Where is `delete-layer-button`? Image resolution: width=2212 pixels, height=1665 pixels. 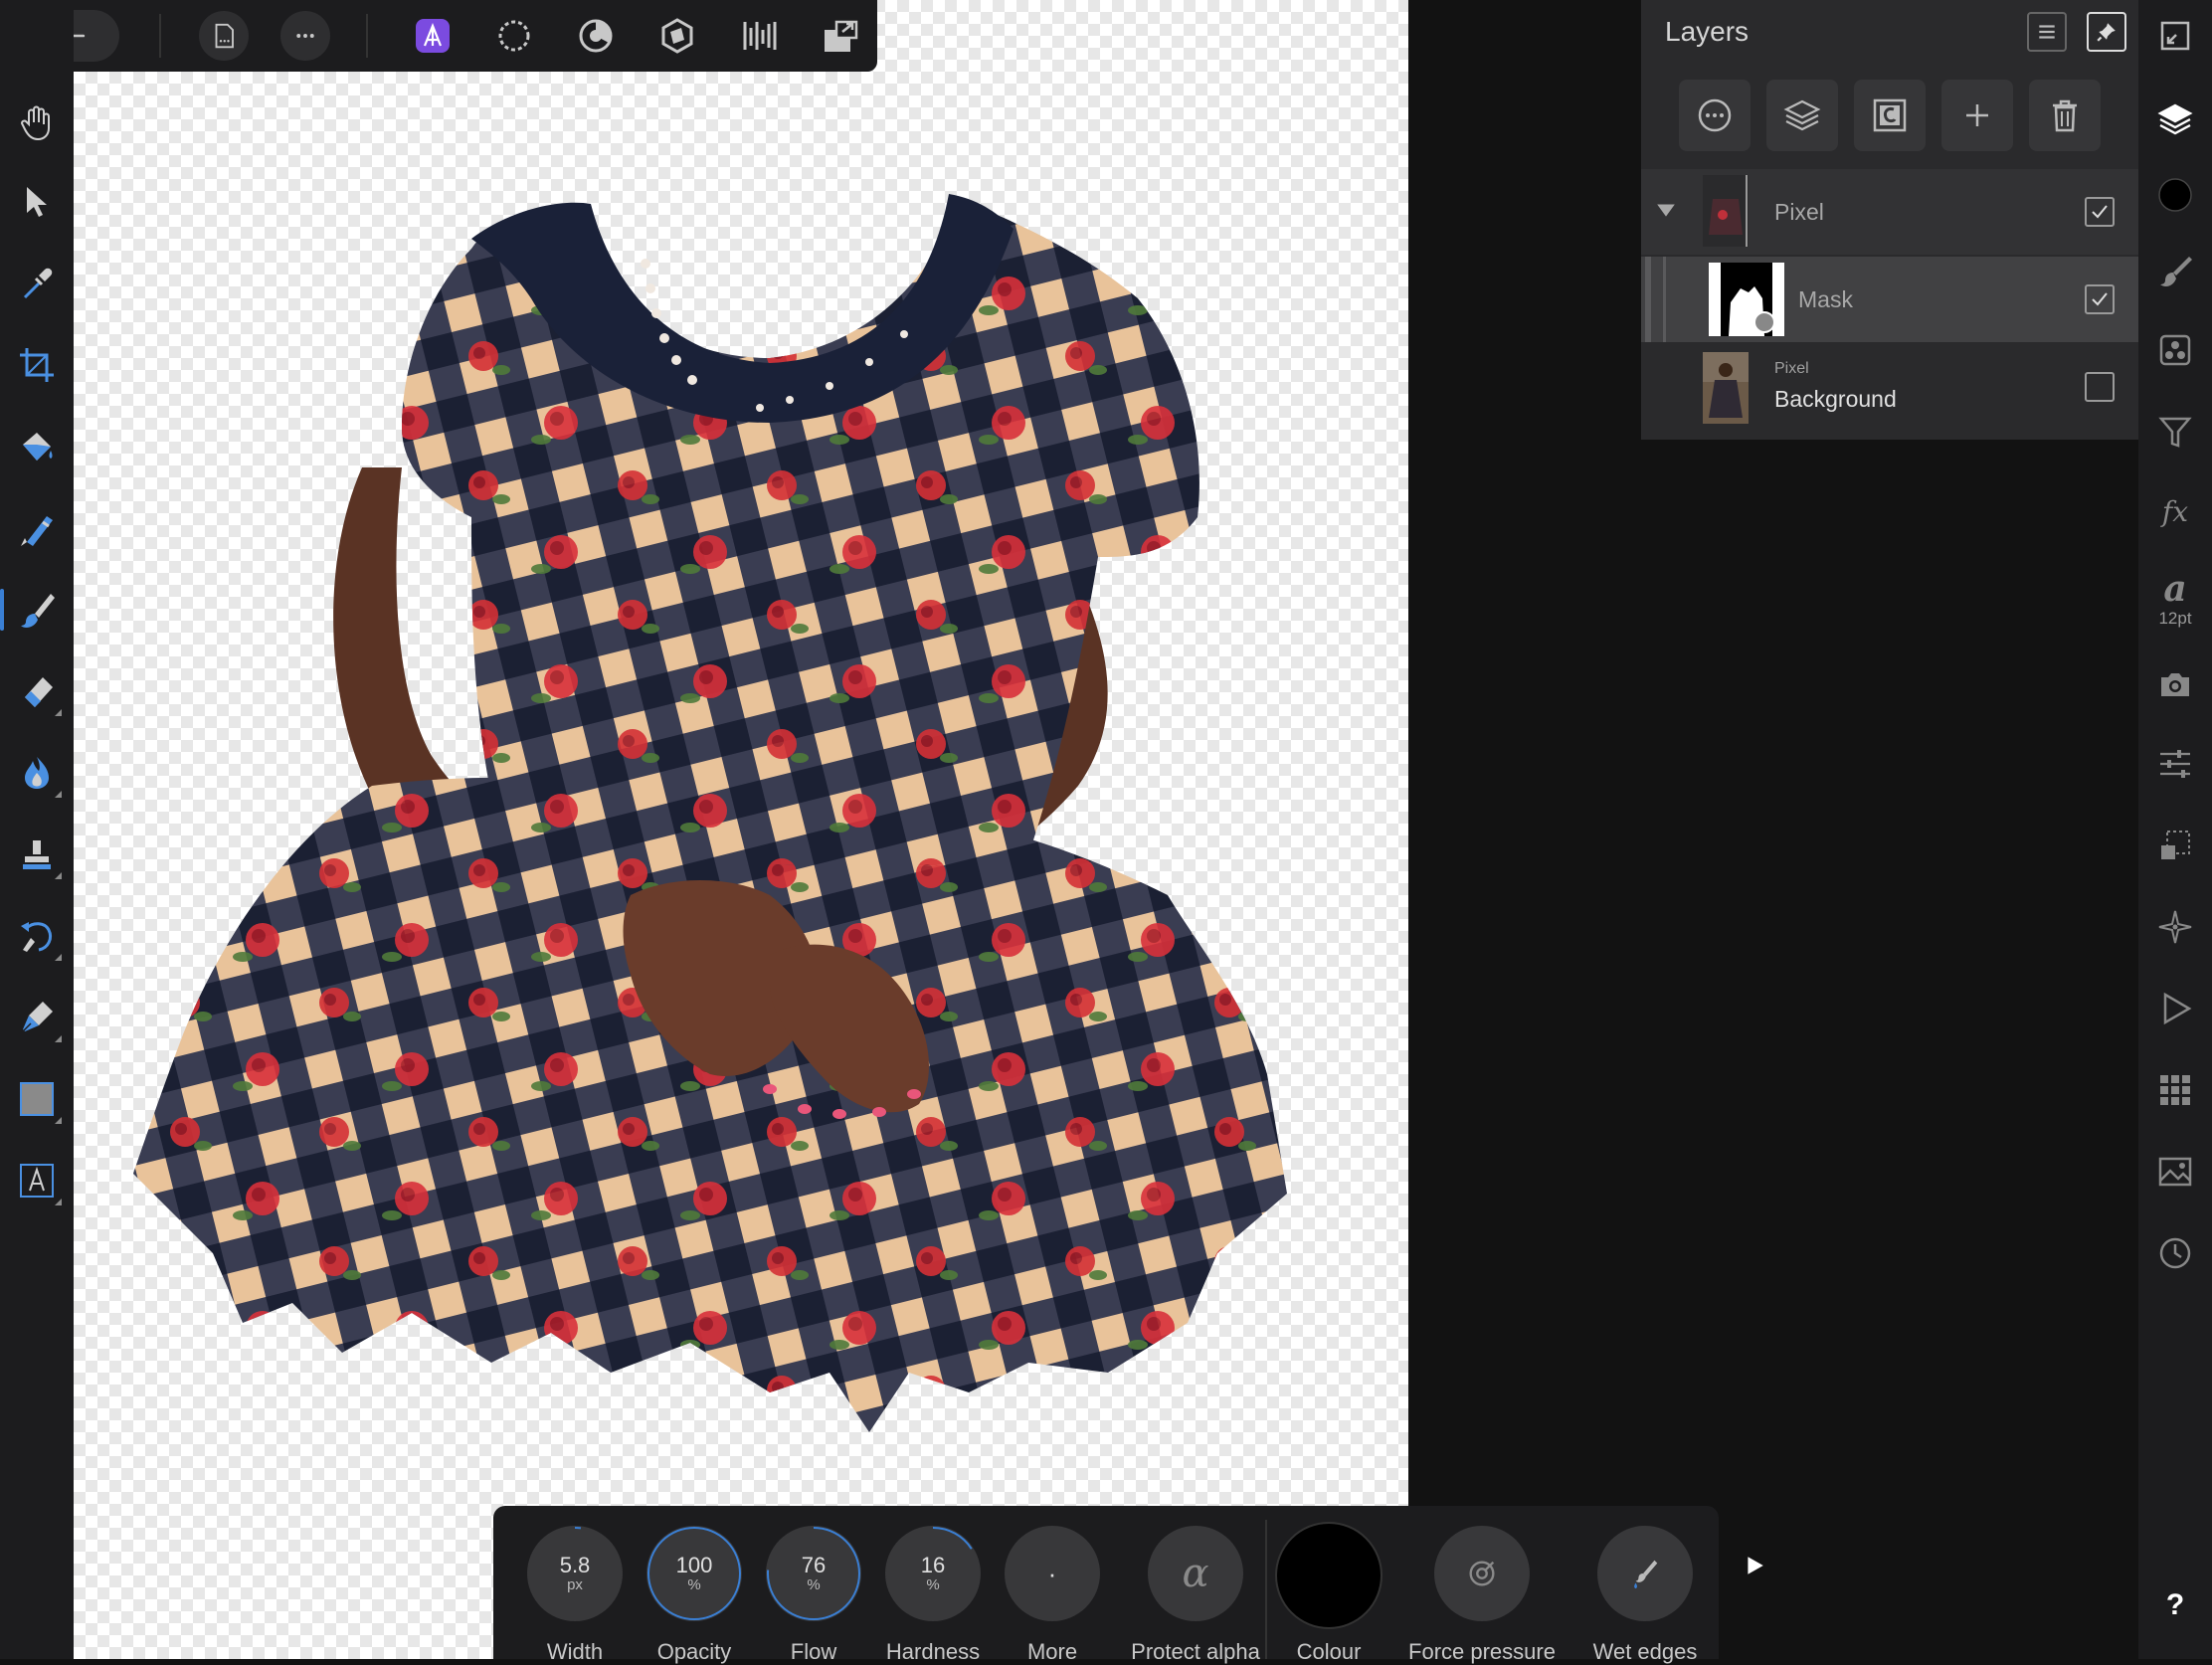 delete-layer-button is located at coordinates (2065, 115).